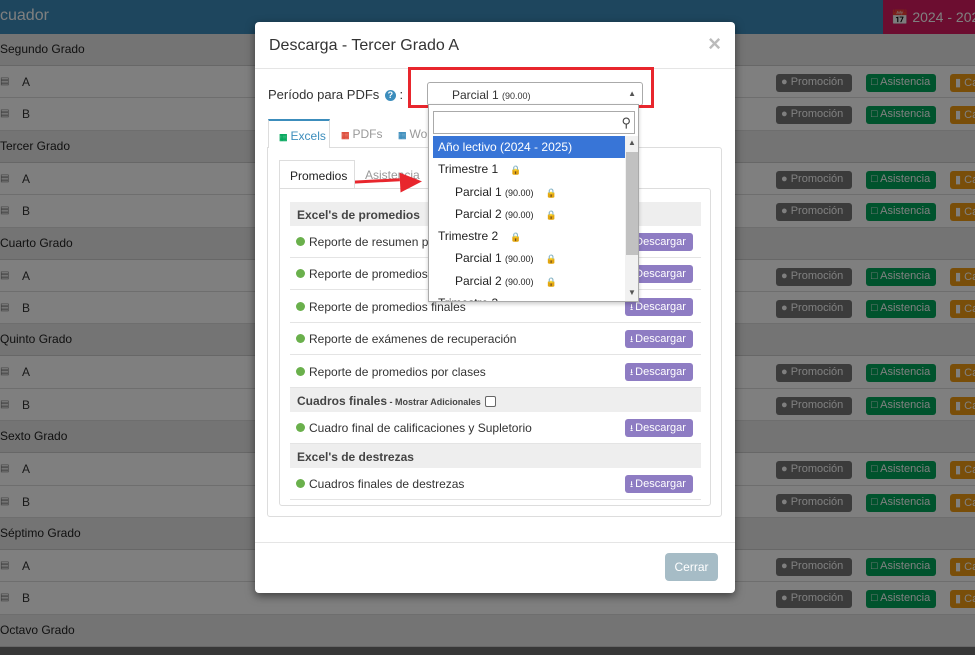 Image resolution: width=975 pixels, height=655 pixels. I want to click on report-row: Cuadros finales de destrezas ⭳ Descargar, so click(495, 484).